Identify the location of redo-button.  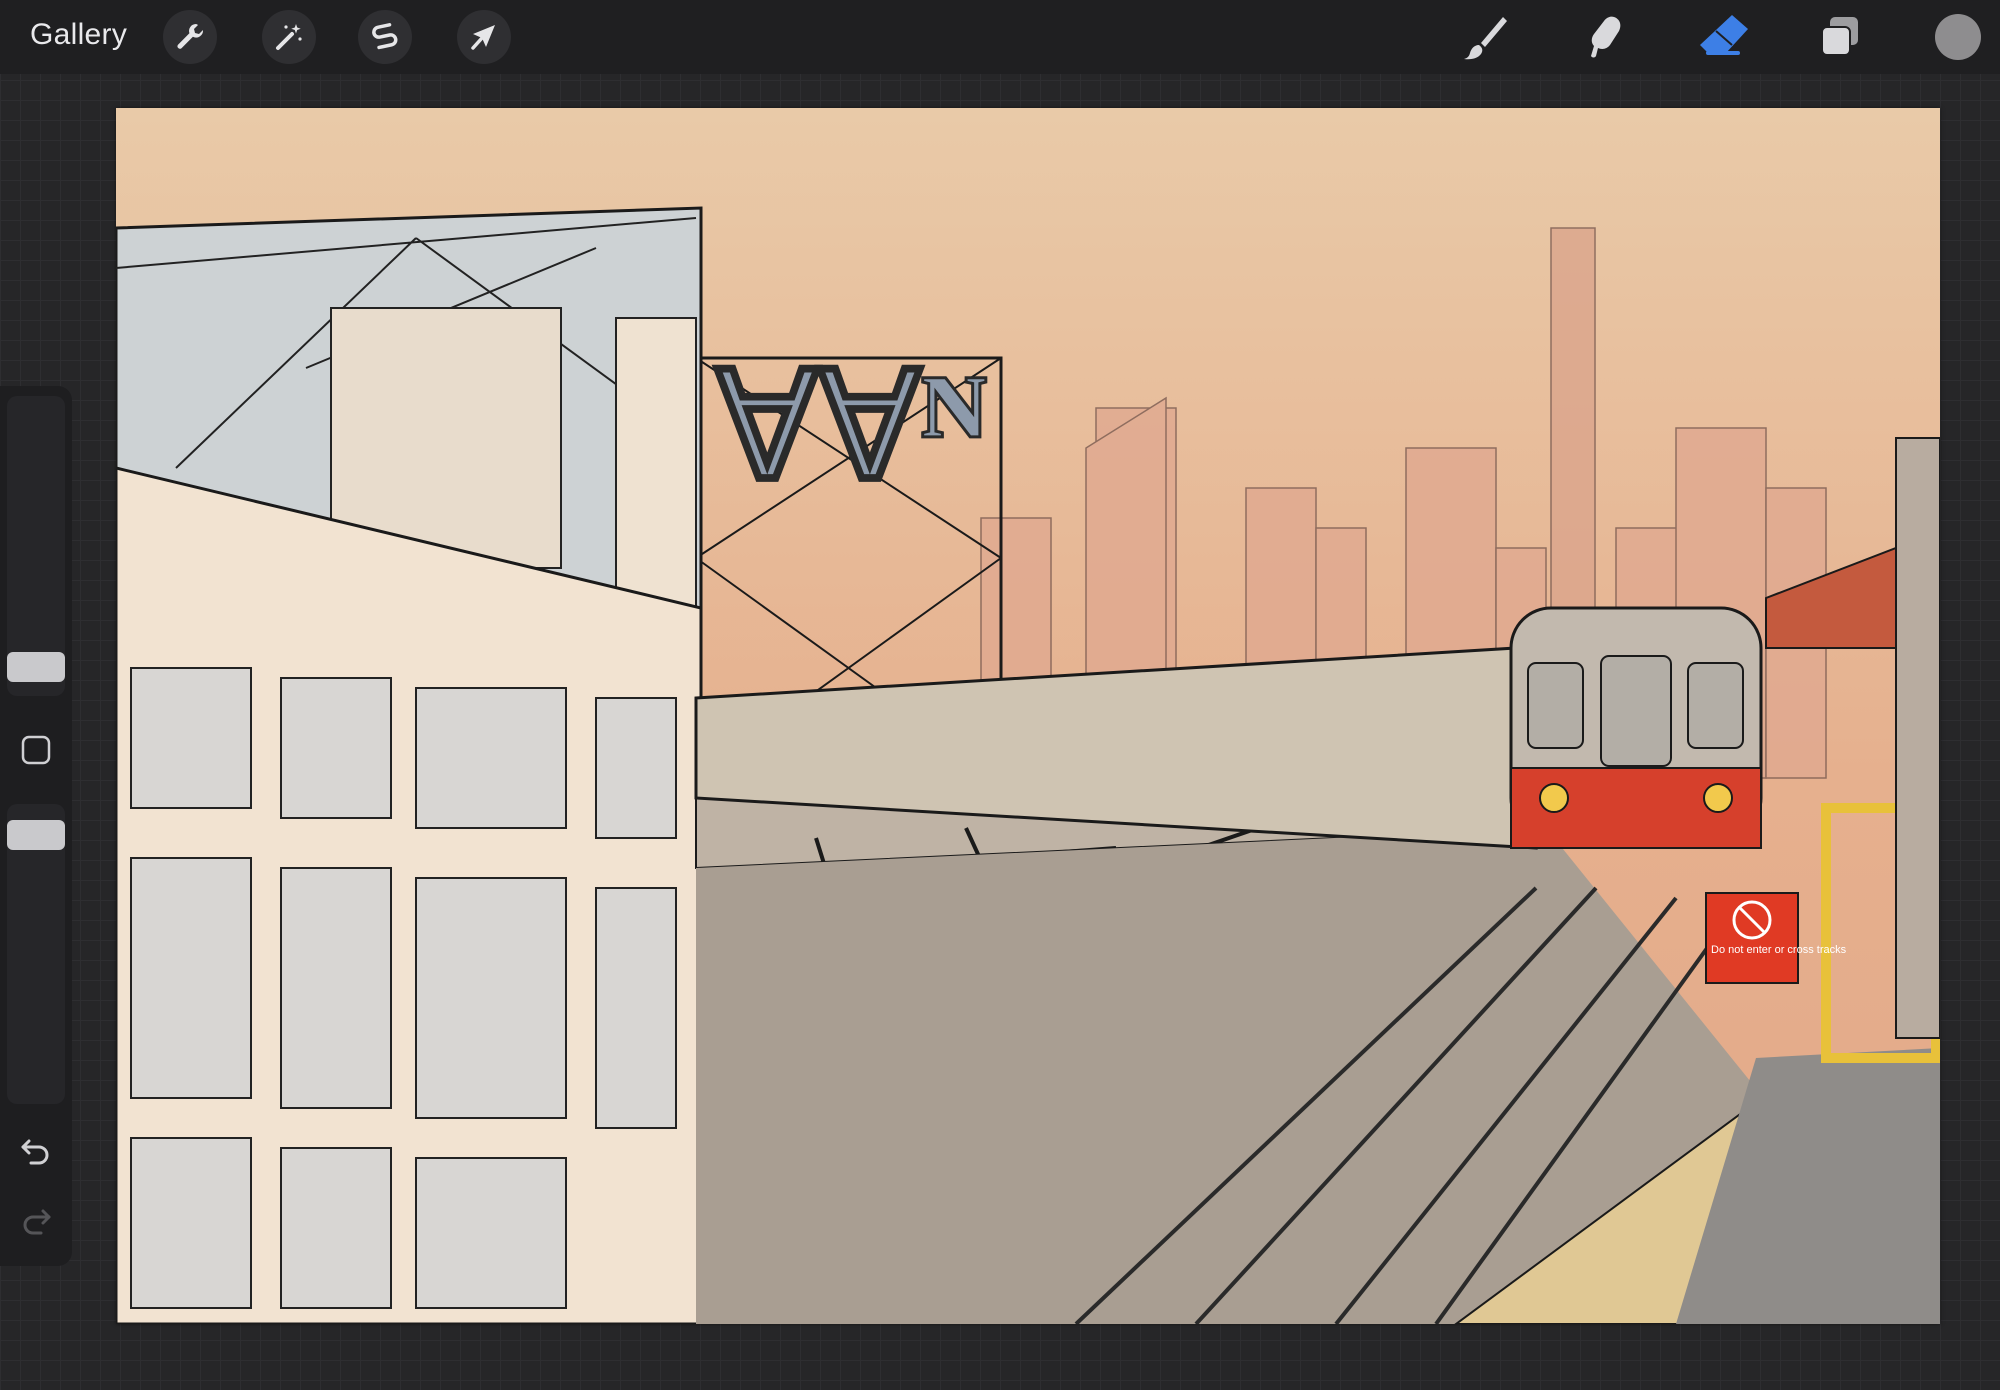
(36, 1220).